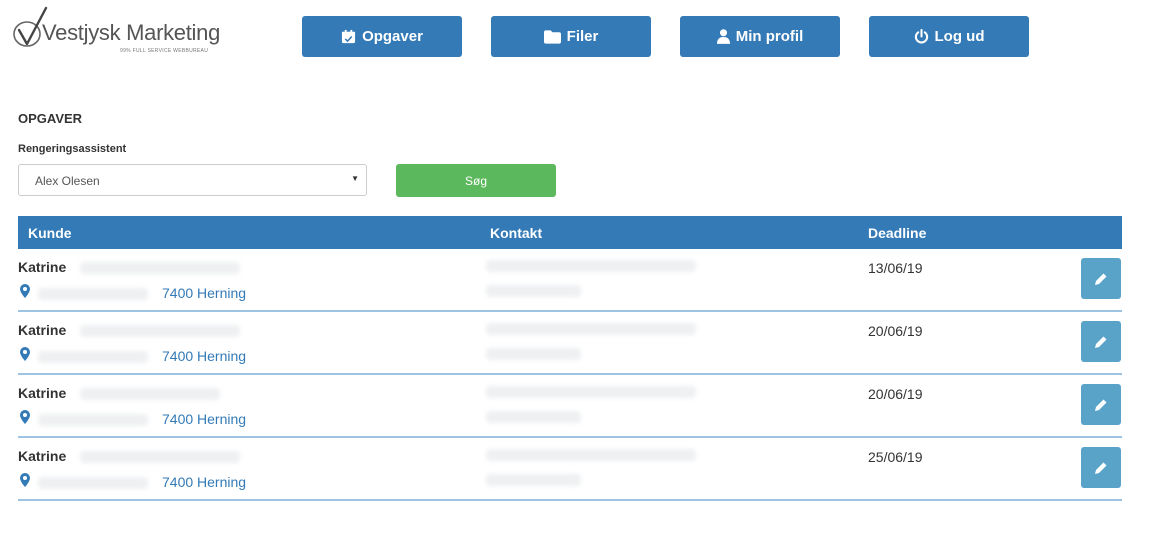 This screenshot has height=552, width=1170. I want to click on user-icon, so click(723, 36).